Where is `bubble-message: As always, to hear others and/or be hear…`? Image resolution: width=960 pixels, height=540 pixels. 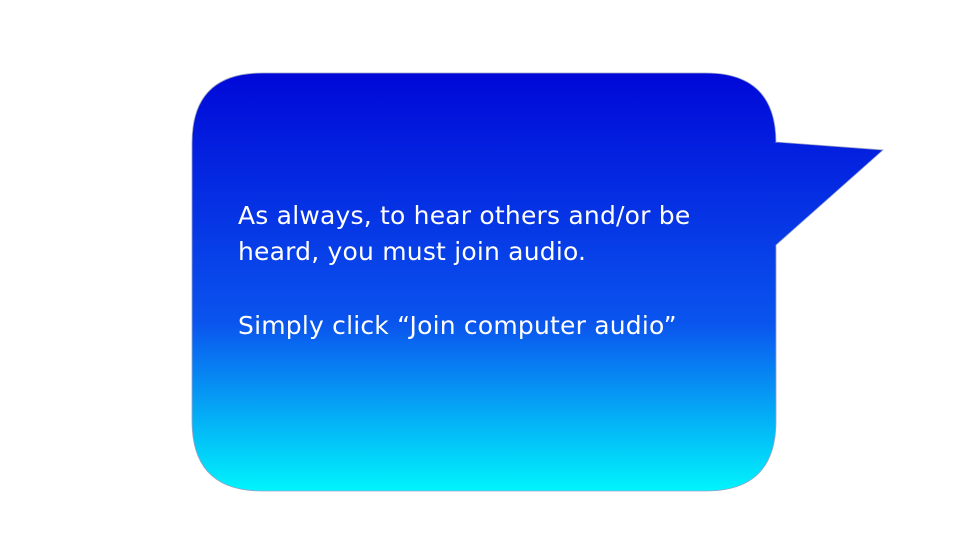 bubble-message: As always, to hear others and/or be hear… is located at coordinates (498, 271).